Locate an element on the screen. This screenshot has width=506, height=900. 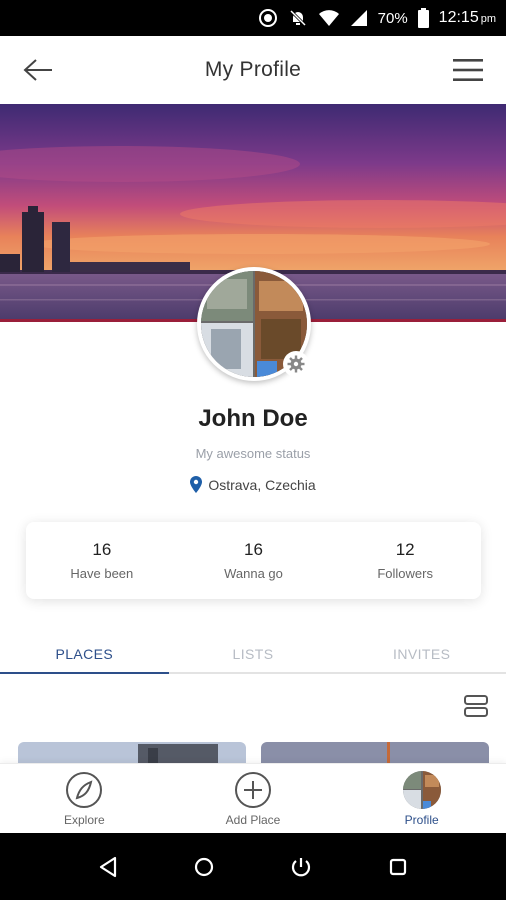
battery-percentage: 70% is located at coordinates (392, 18).